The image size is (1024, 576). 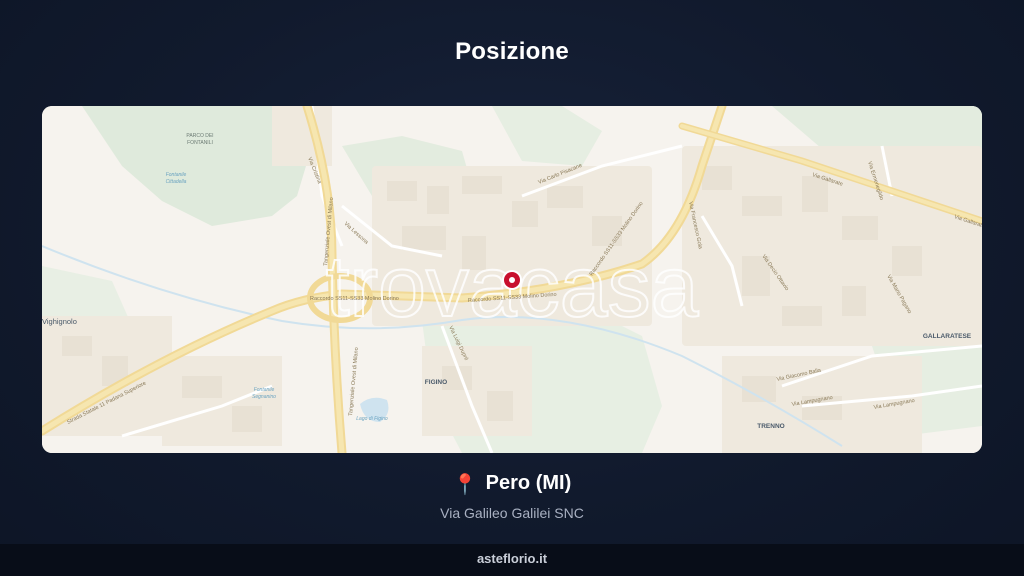 What do you see at coordinates (372, 419) in the screenshot?
I see `place-label-lago: Lago di Figino` at bounding box center [372, 419].